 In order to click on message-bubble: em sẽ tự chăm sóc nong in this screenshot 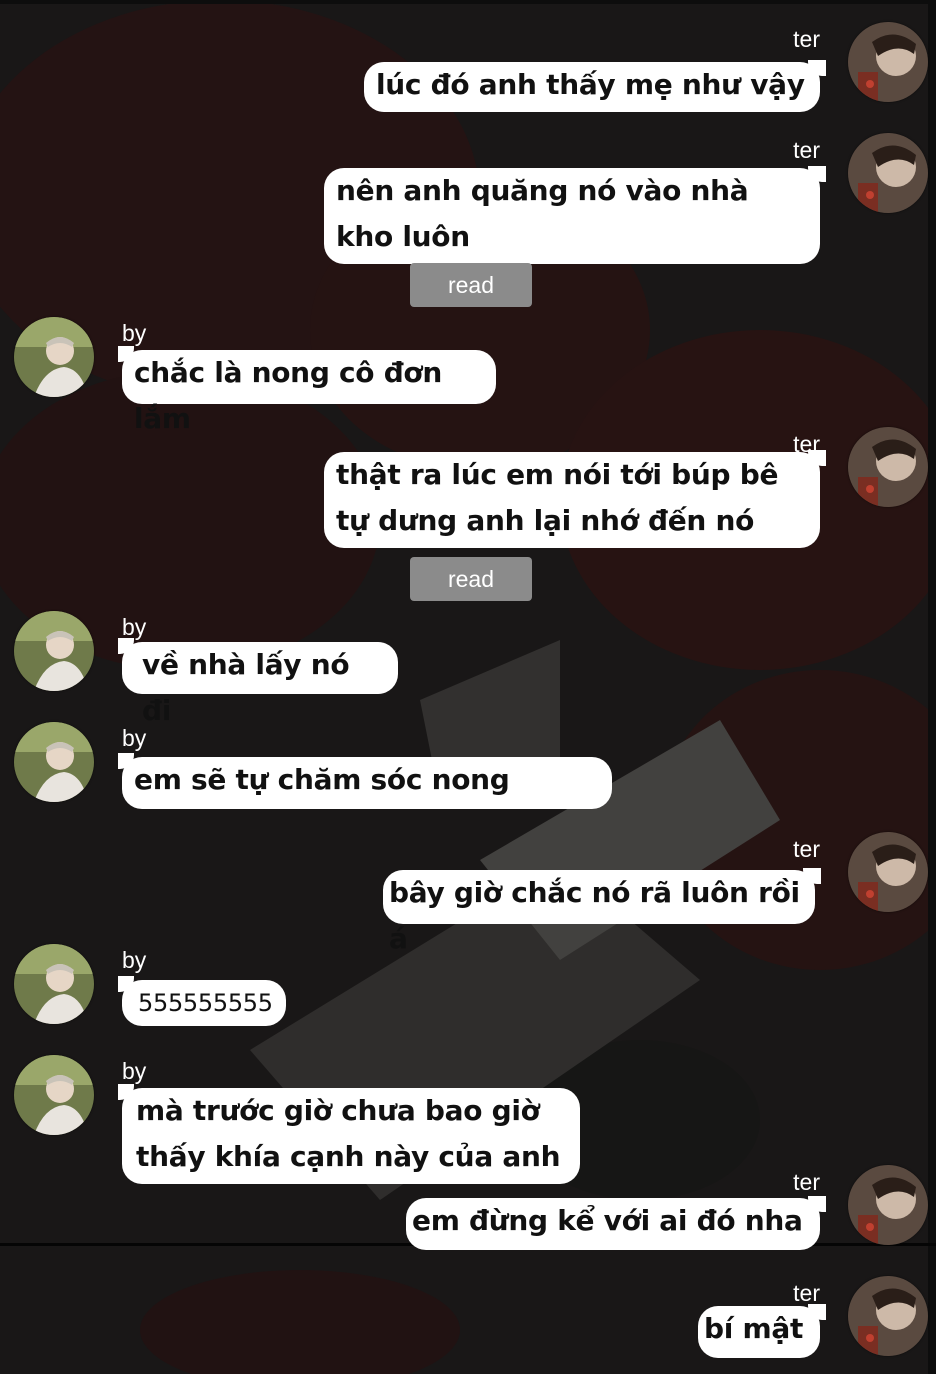, I will do `click(365, 781)`.